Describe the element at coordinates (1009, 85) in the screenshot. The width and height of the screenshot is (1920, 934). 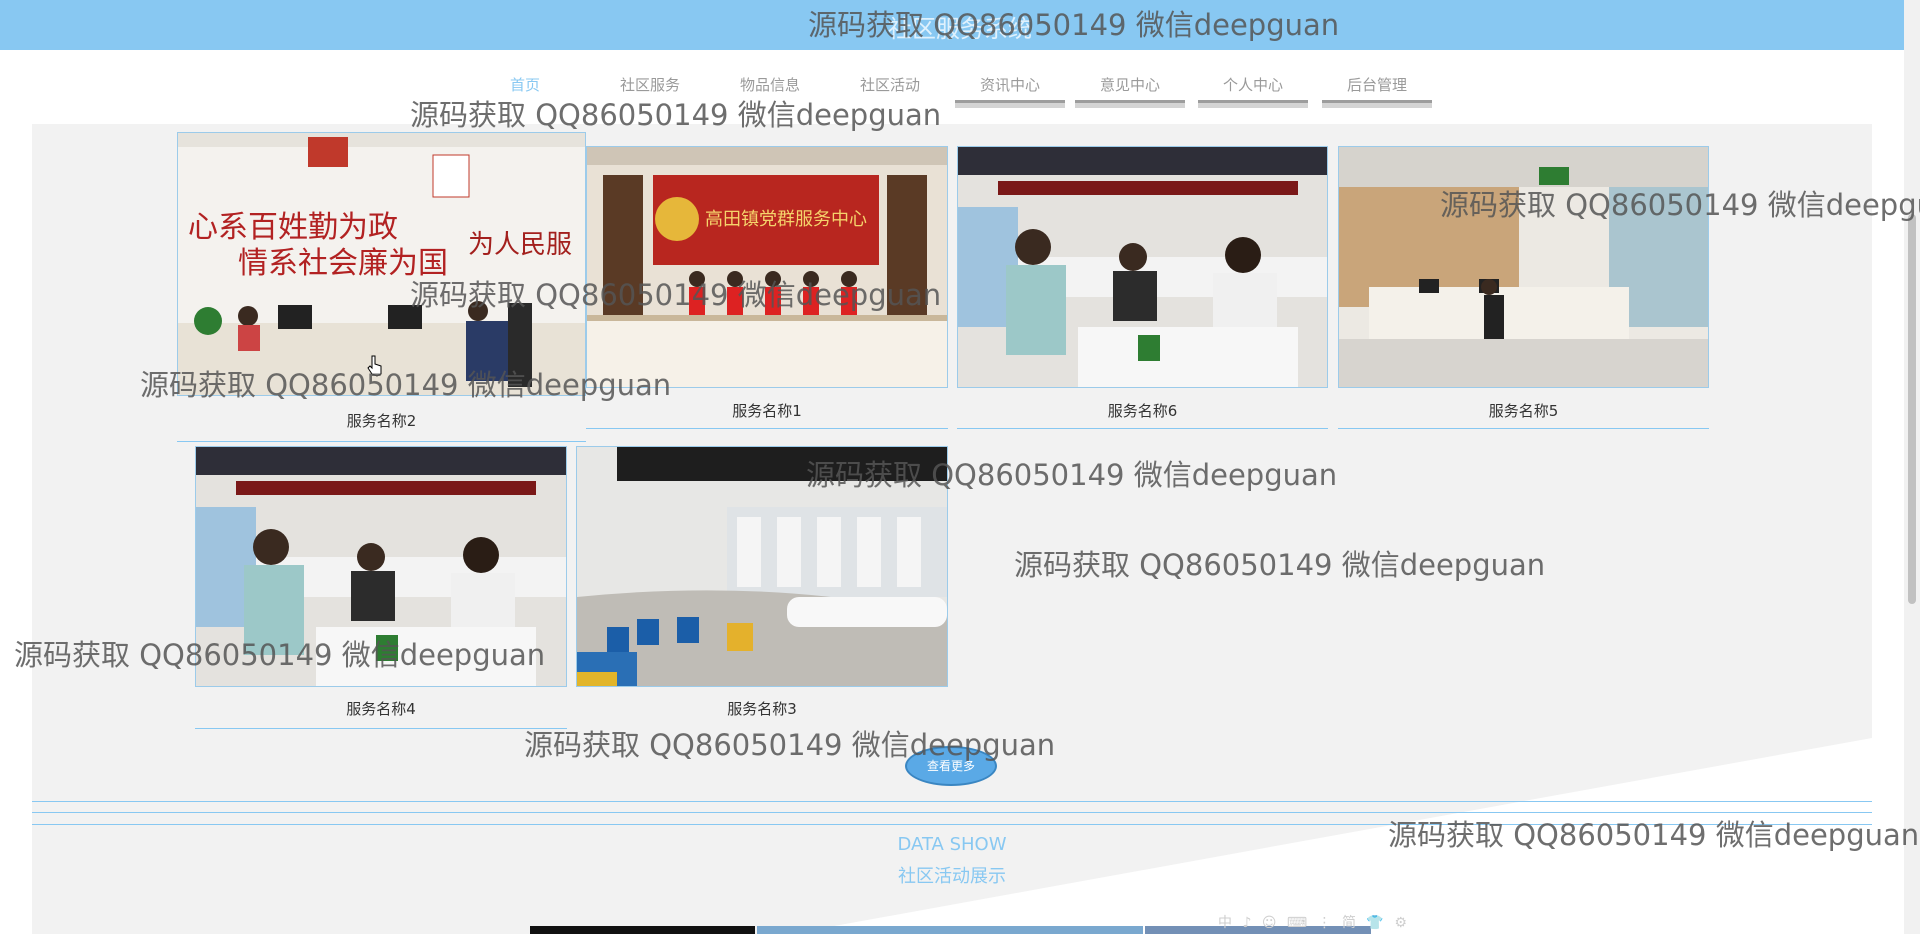
I see `nav-label: 资讯中心` at that location.